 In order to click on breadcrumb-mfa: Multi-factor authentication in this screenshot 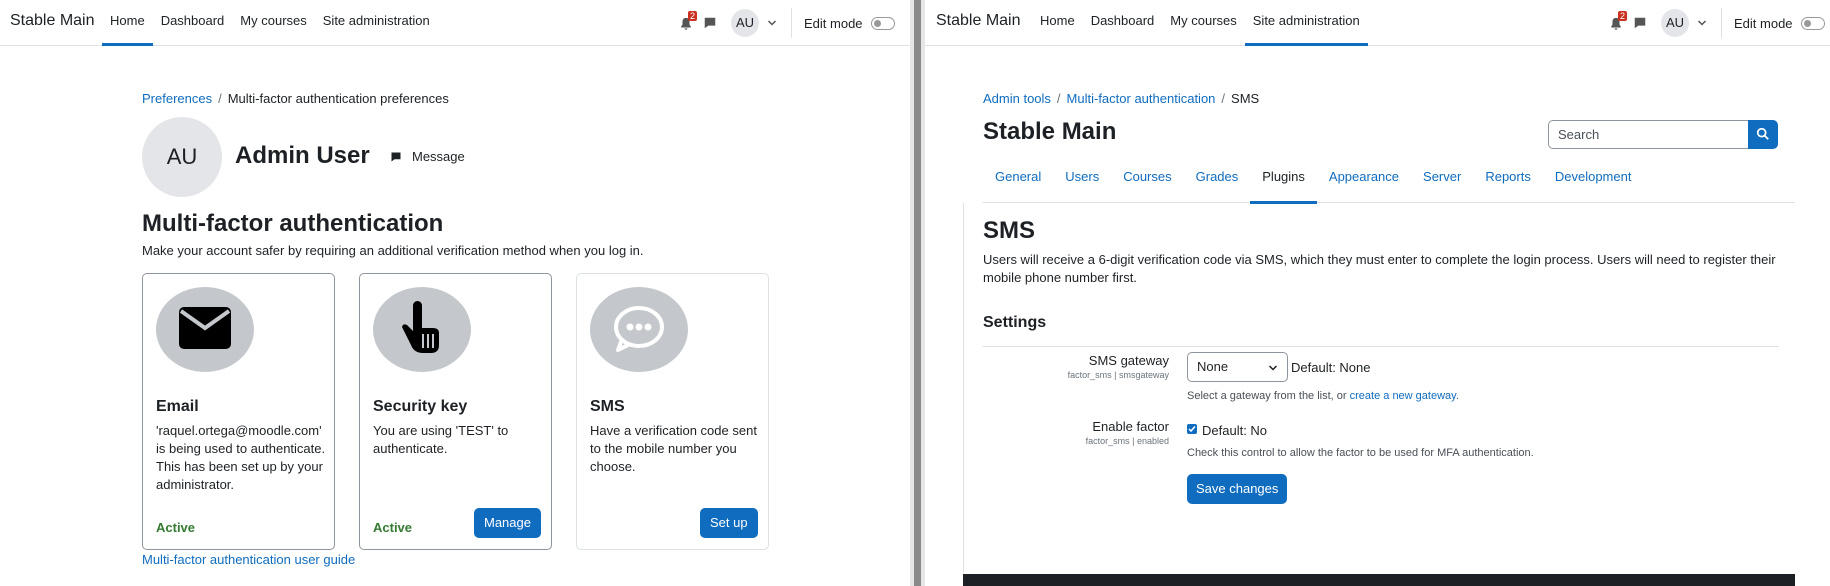, I will do `click(1141, 98)`.